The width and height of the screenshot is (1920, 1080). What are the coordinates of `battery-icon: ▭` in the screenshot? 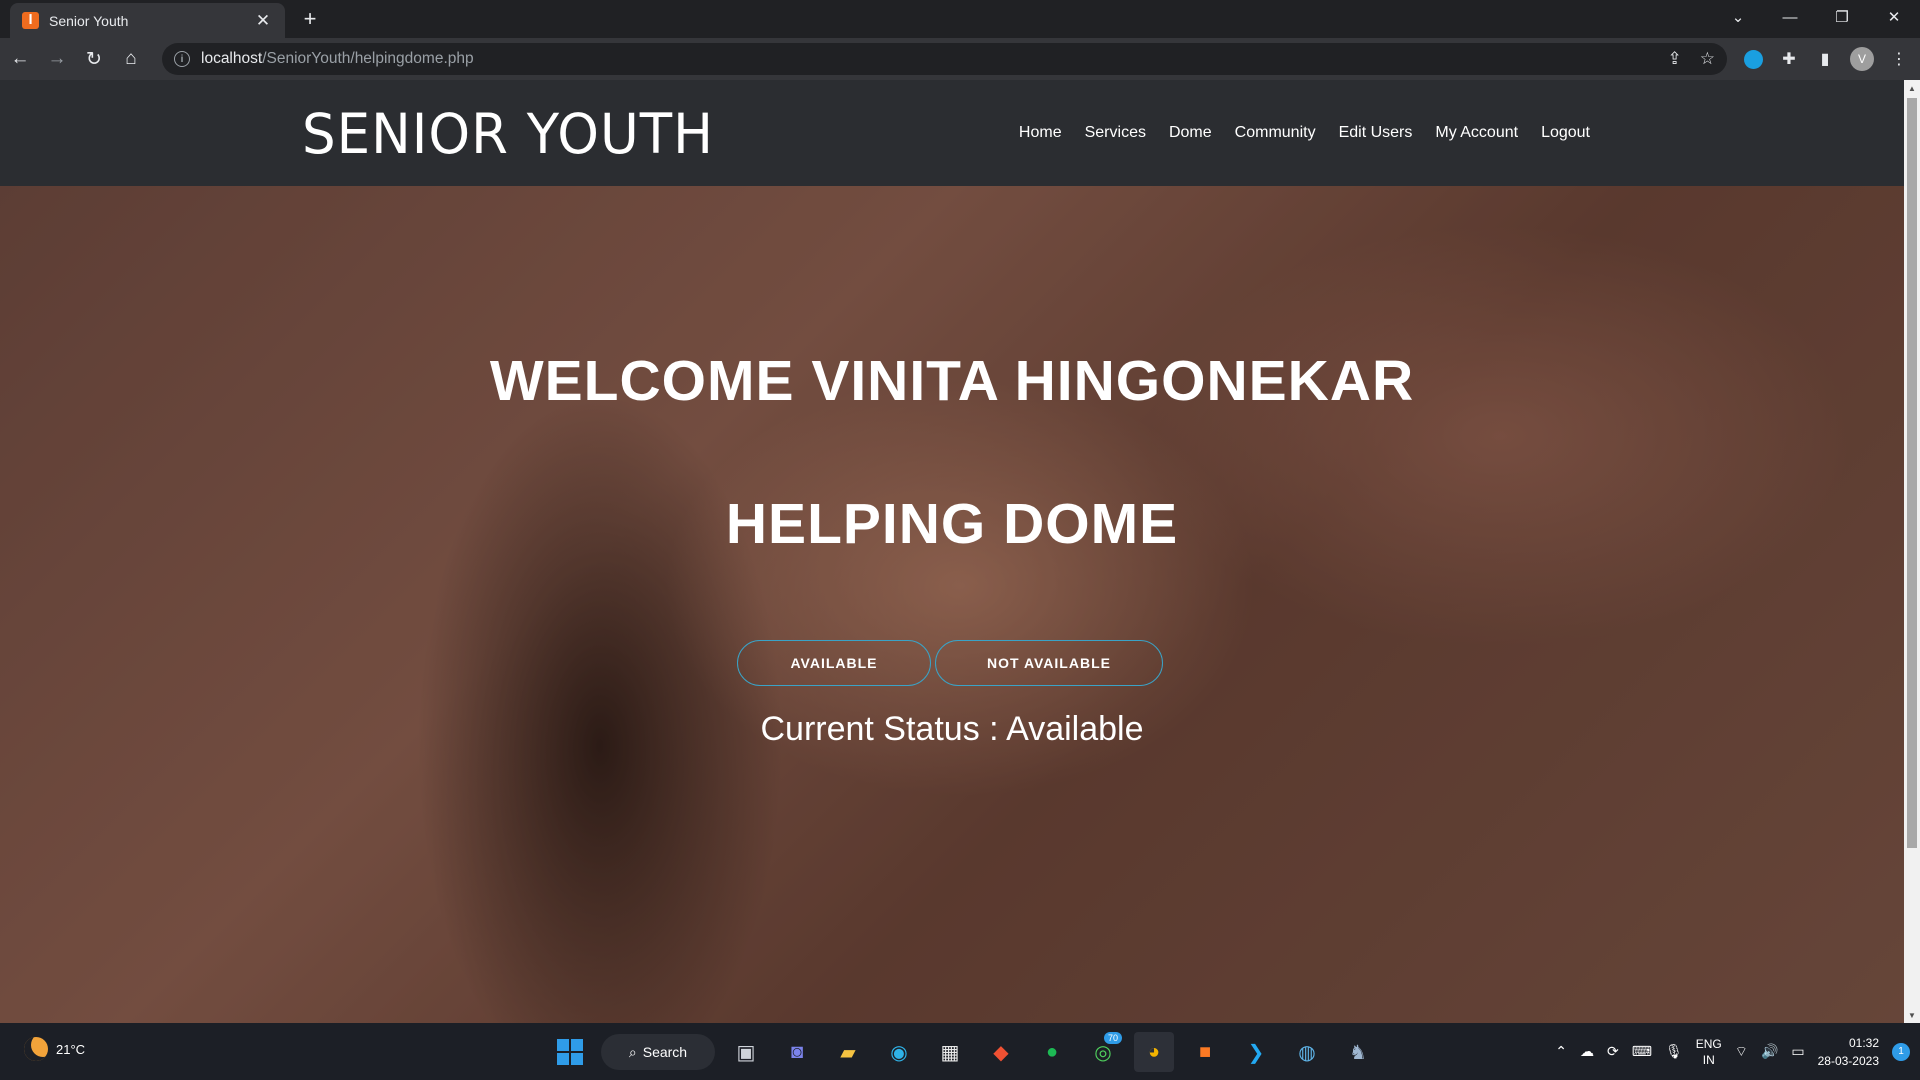 It's located at (1797, 1051).